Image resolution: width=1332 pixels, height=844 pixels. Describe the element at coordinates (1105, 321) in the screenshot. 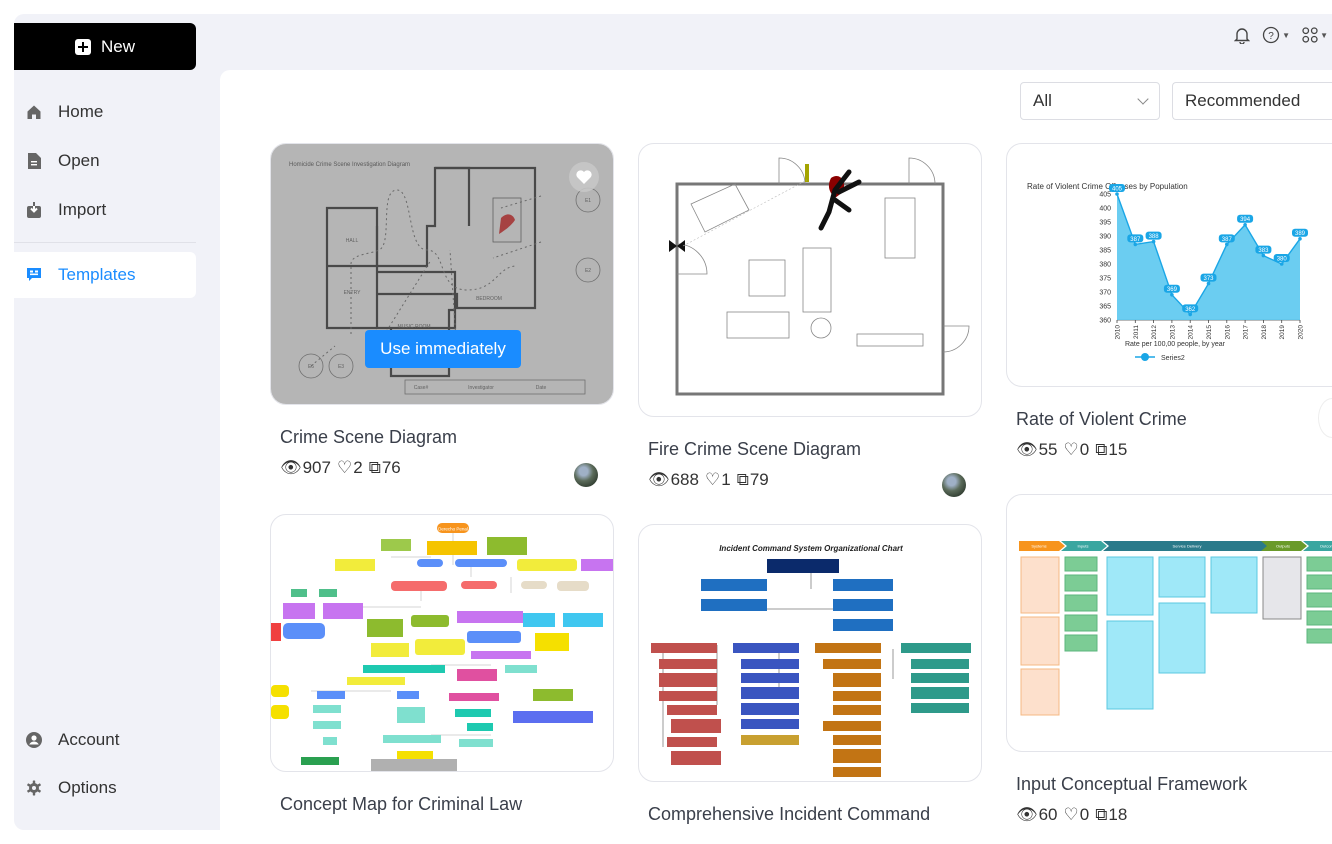

I see `y-tick-label: 360` at that location.